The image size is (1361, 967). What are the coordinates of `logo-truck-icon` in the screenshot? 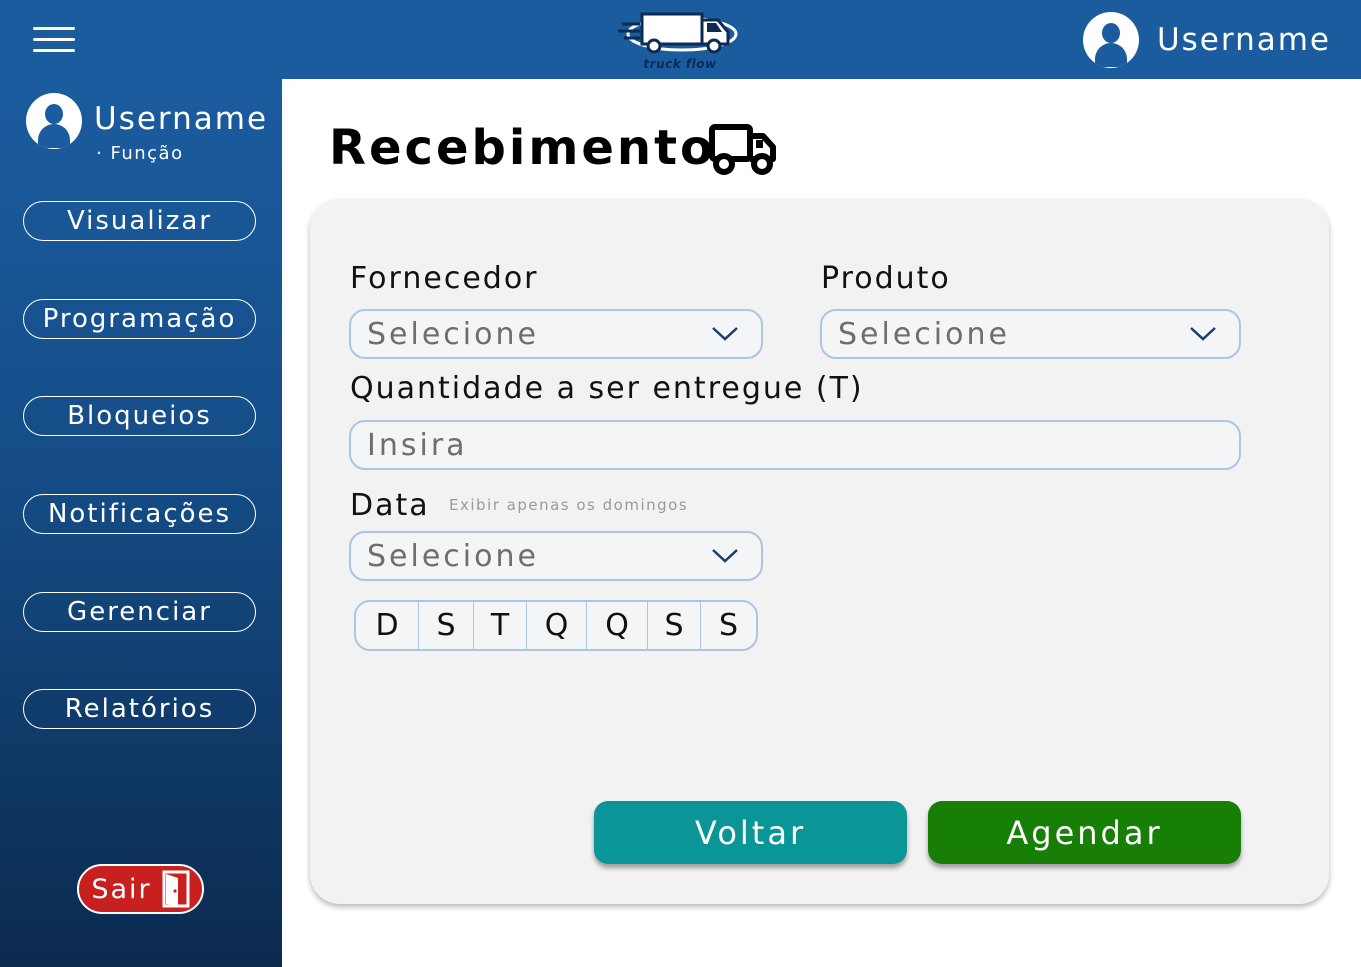 It's located at (678, 33).